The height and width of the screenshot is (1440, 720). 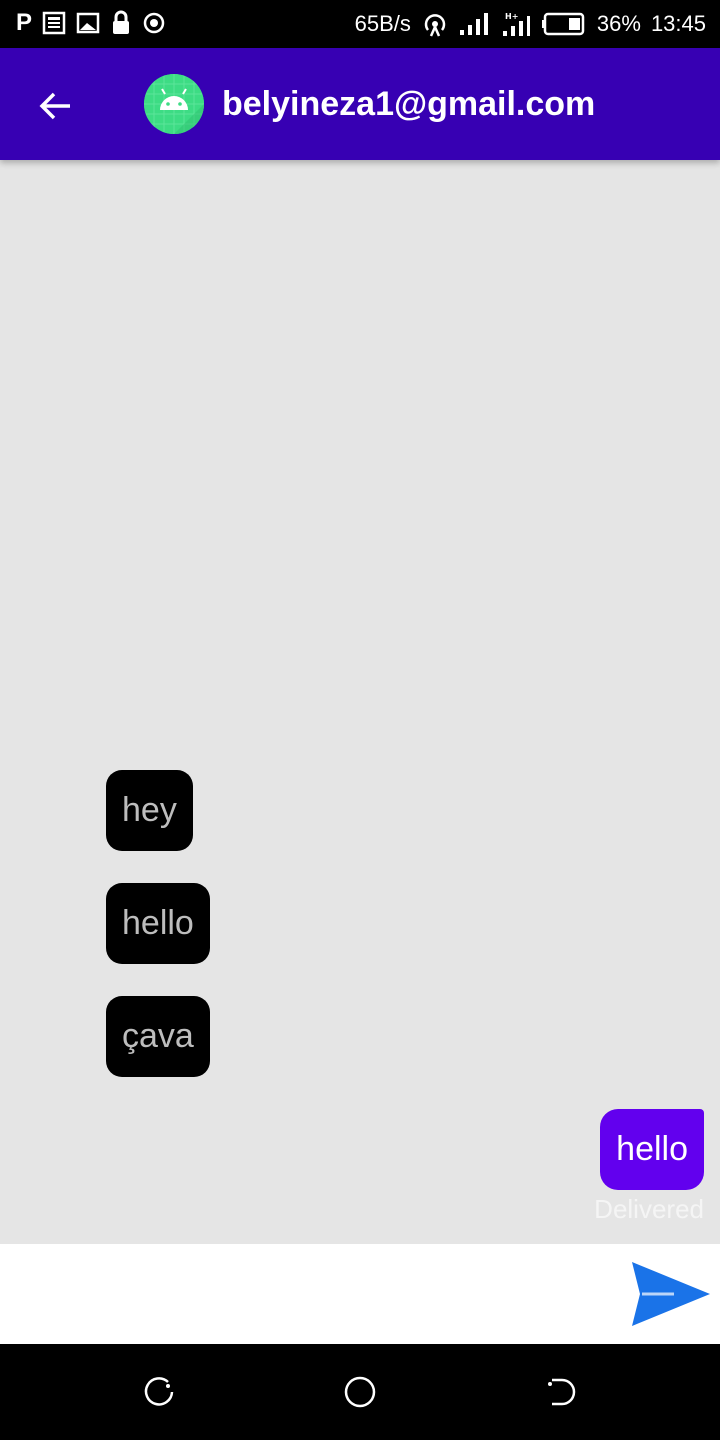 I want to click on recent-apps-icon, so click(x=159, y=1391).